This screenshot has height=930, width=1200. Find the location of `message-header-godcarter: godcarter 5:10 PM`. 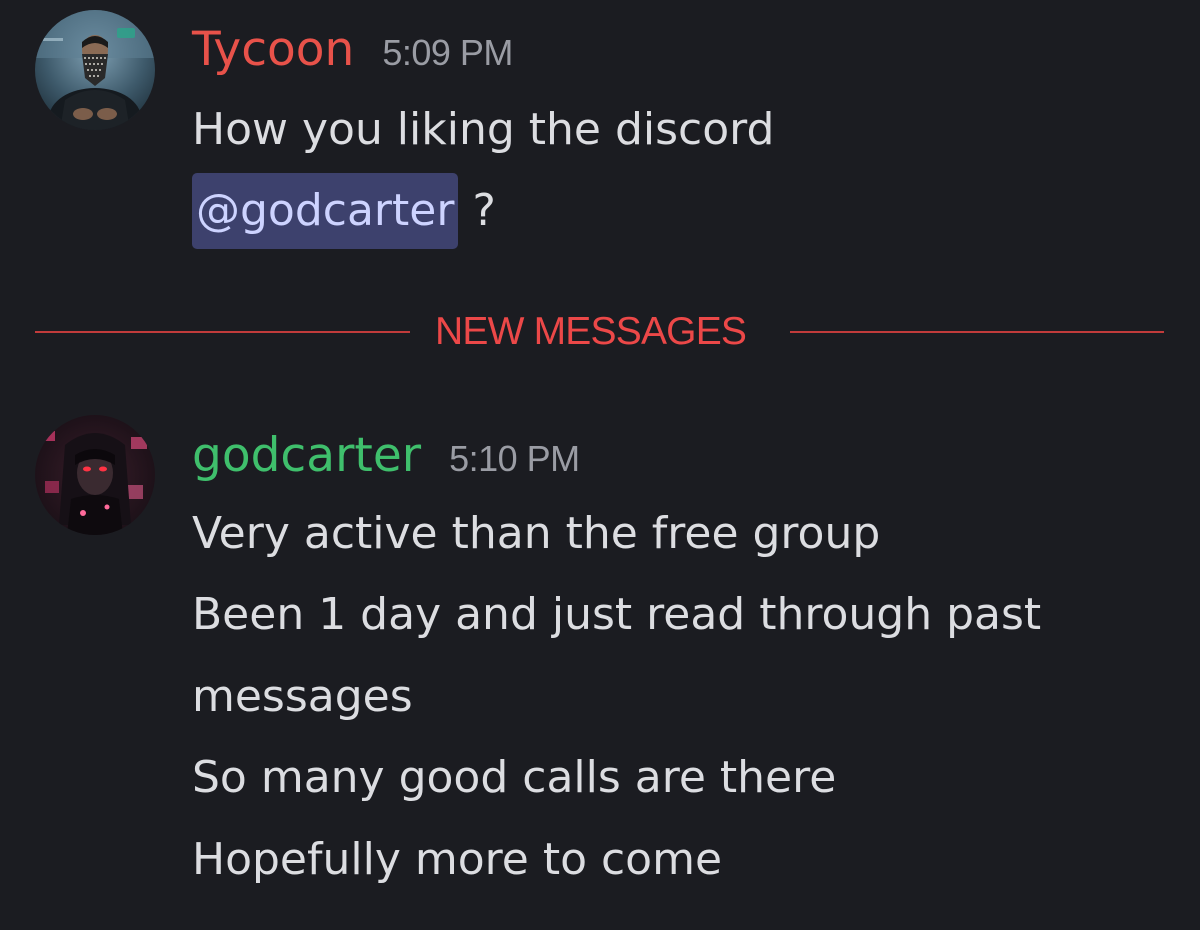

message-header-godcarter: godcarter 5:10 PM is located at coordinates (386, 456).